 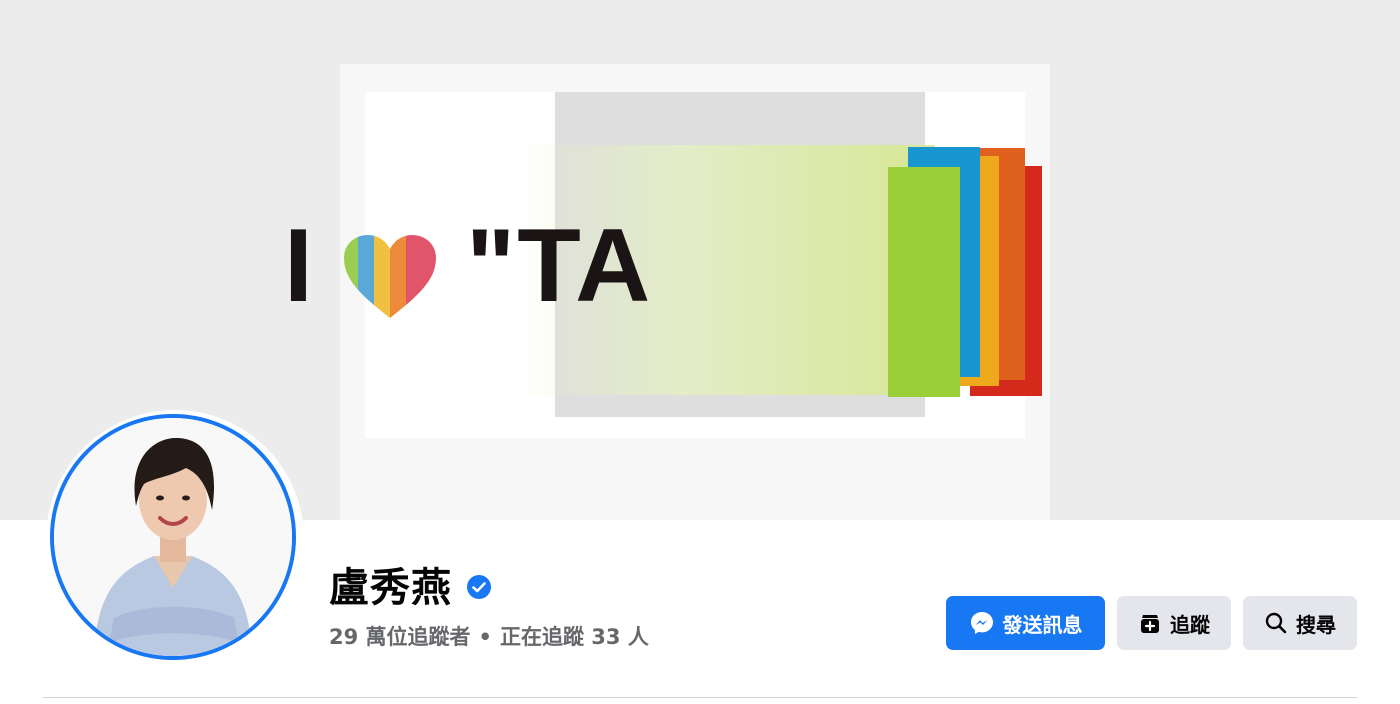 I want to click on profile-name: 盧秀燕, so click(x=390, y=588).